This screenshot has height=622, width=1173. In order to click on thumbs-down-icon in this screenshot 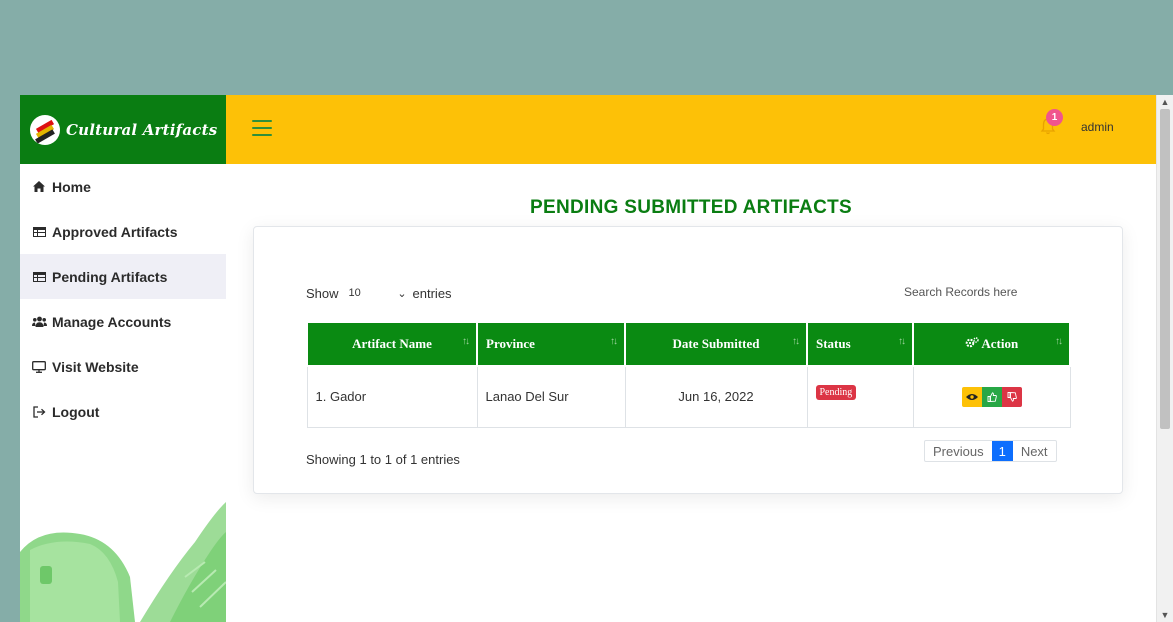, I will do `click(1012, 396)`.